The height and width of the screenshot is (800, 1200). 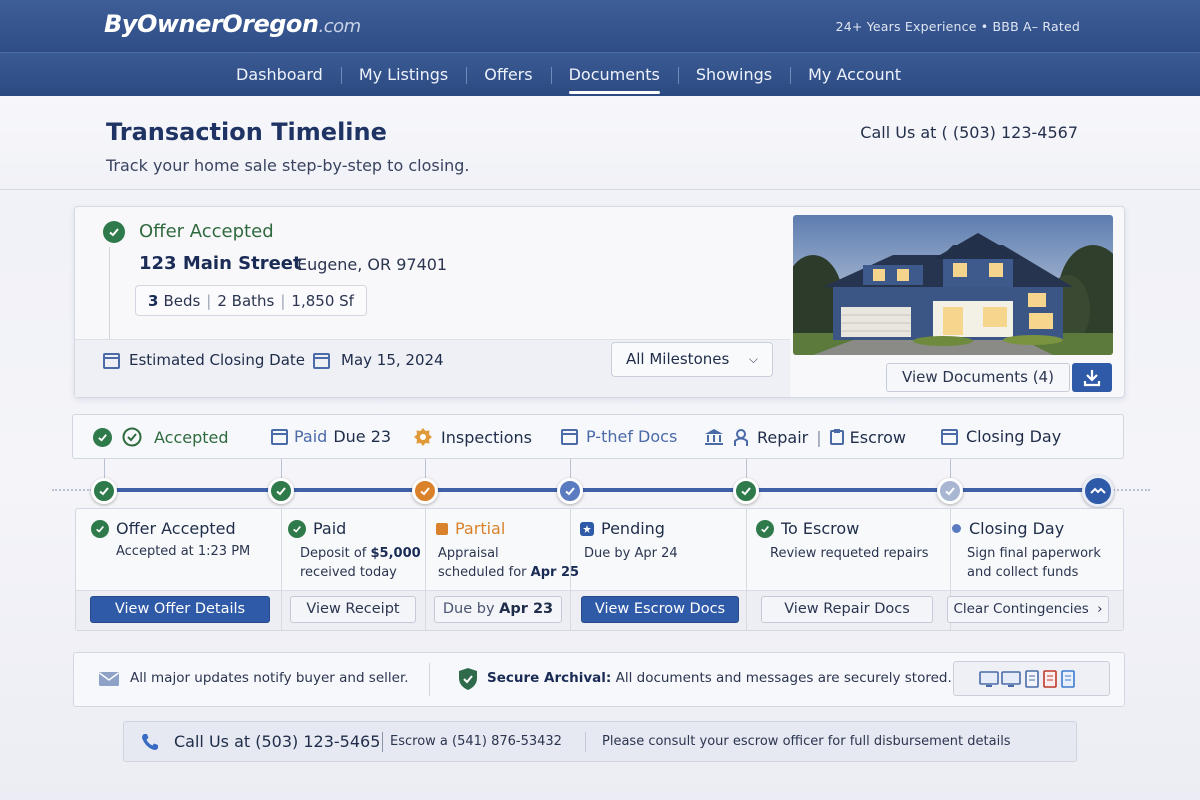 What do you see at coordinates (746, 491) in the screenshot?
I see `timeline-node-escrow` at bounding box center [746, 491].